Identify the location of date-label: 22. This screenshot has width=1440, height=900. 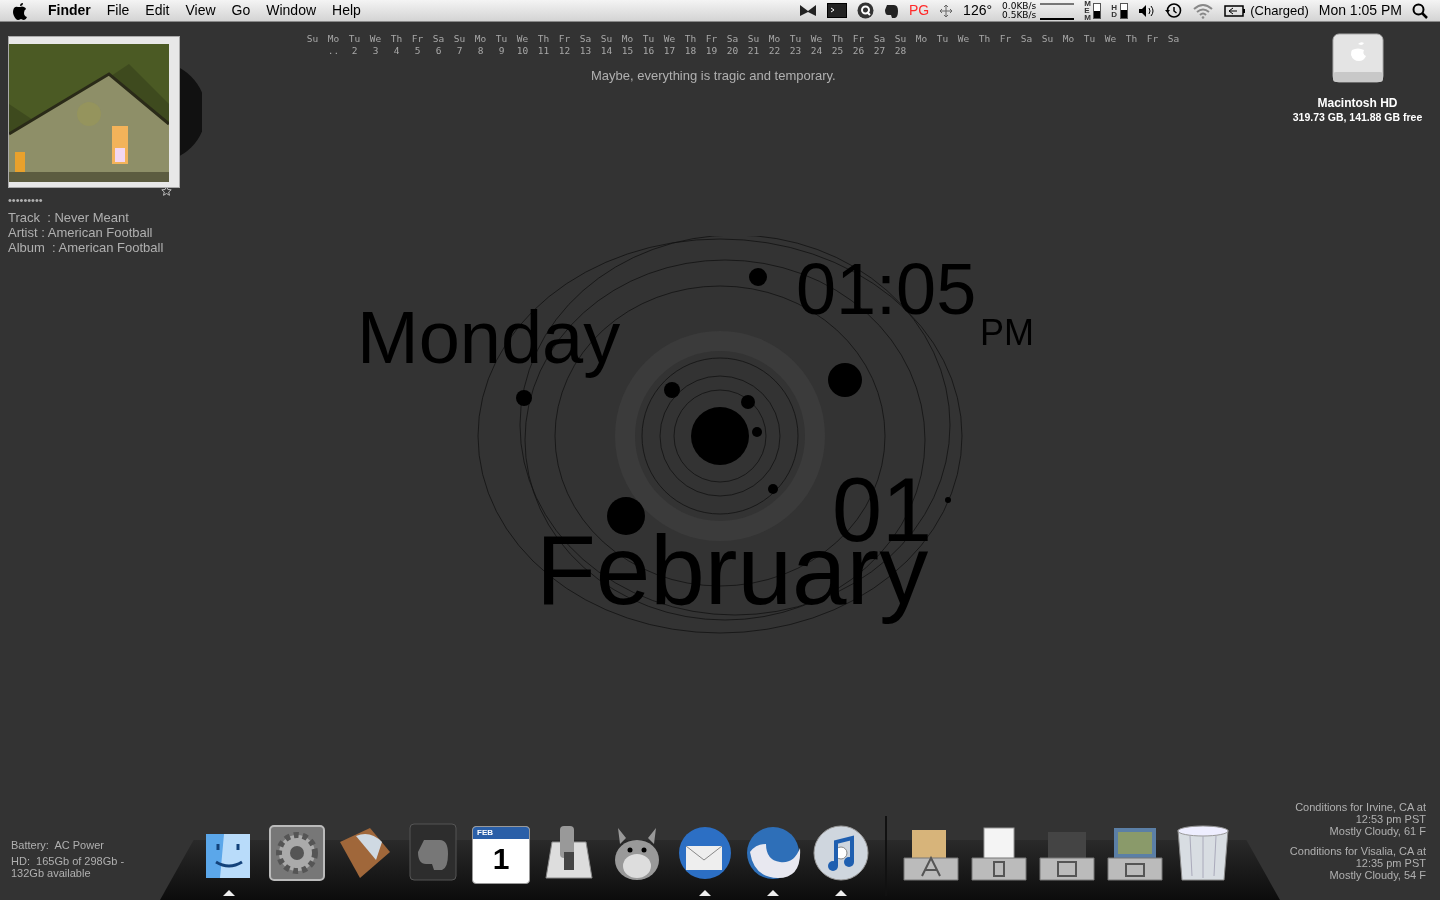
(774, 51).